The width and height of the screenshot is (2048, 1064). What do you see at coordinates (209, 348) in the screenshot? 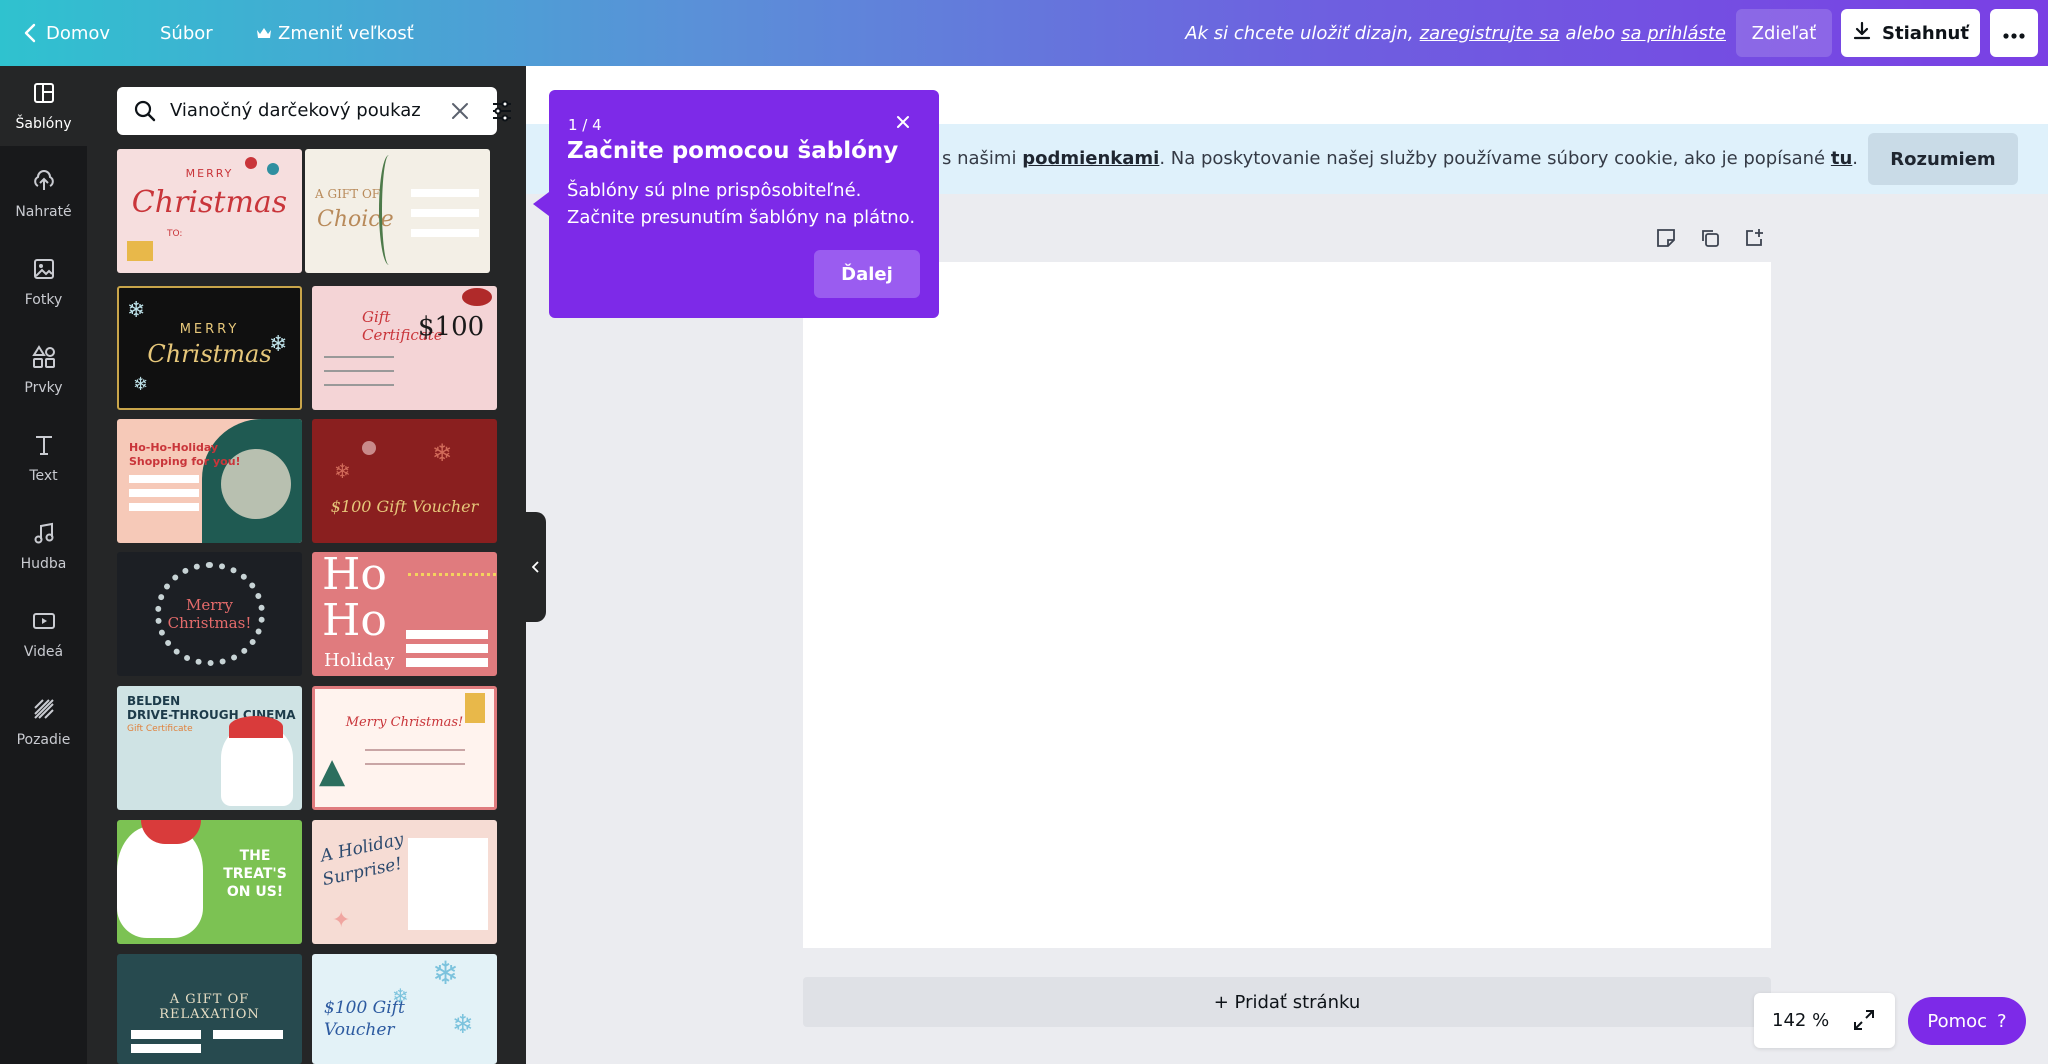
I see `template-thumbnail: MERRY Christmas ❄ ❄ ❄` at bounding box center [209, 348].